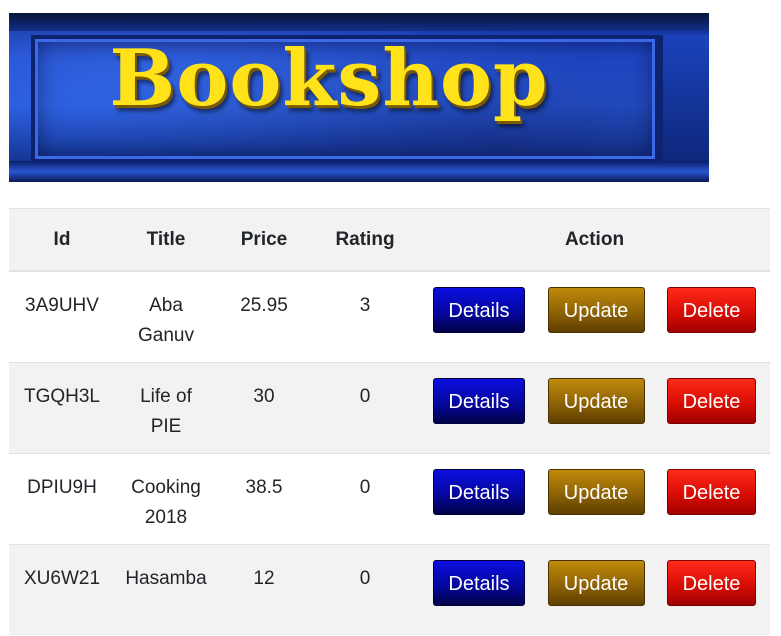 Image resolution: width=781 pixels, height=636 pixels. What do you see at coordinates (365, 240) in the screenshot?
I see `header-rating: Rating` at bounding box center [365, 240].